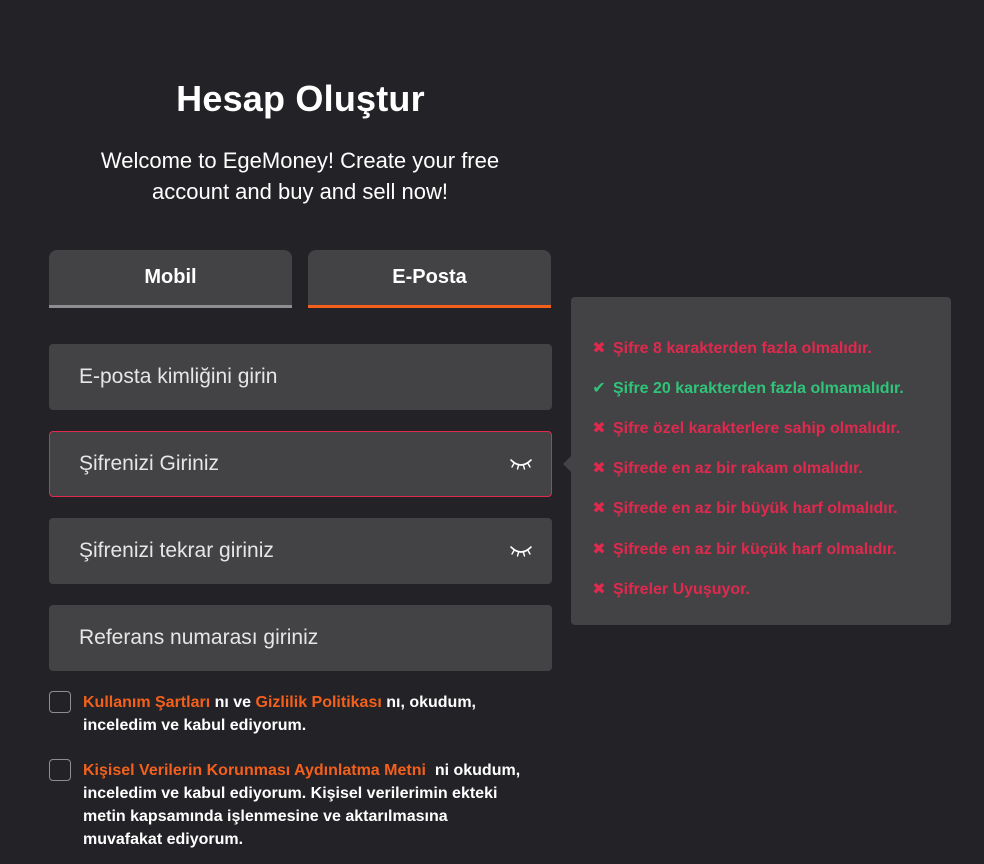 The image size is (984, 864). What do you see at coordinates (744, 549) in the screenshot?
I see `rule-lowercase: ✖ Şifrede en az bir küçük harf olmalıdır.` at bounding box center [744, 549].